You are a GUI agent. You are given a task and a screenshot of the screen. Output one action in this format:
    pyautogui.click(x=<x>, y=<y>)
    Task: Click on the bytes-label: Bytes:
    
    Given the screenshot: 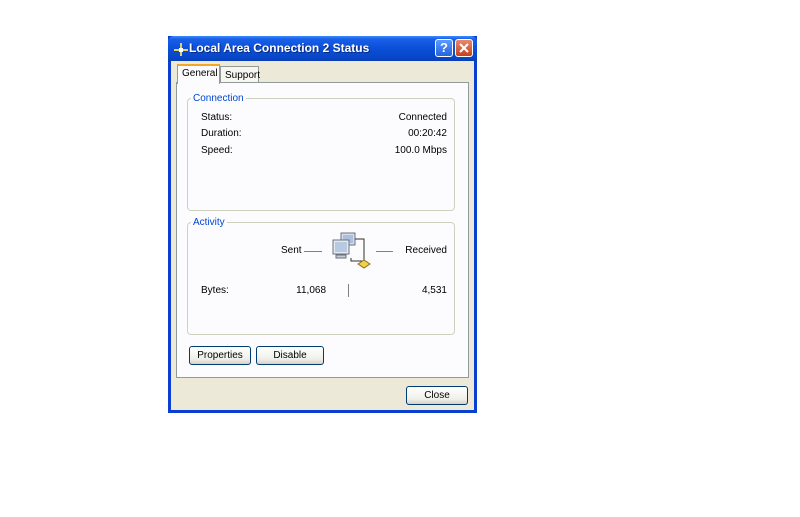 What is the action you would take?
    pyautogui.click(x=215, y=290)
    